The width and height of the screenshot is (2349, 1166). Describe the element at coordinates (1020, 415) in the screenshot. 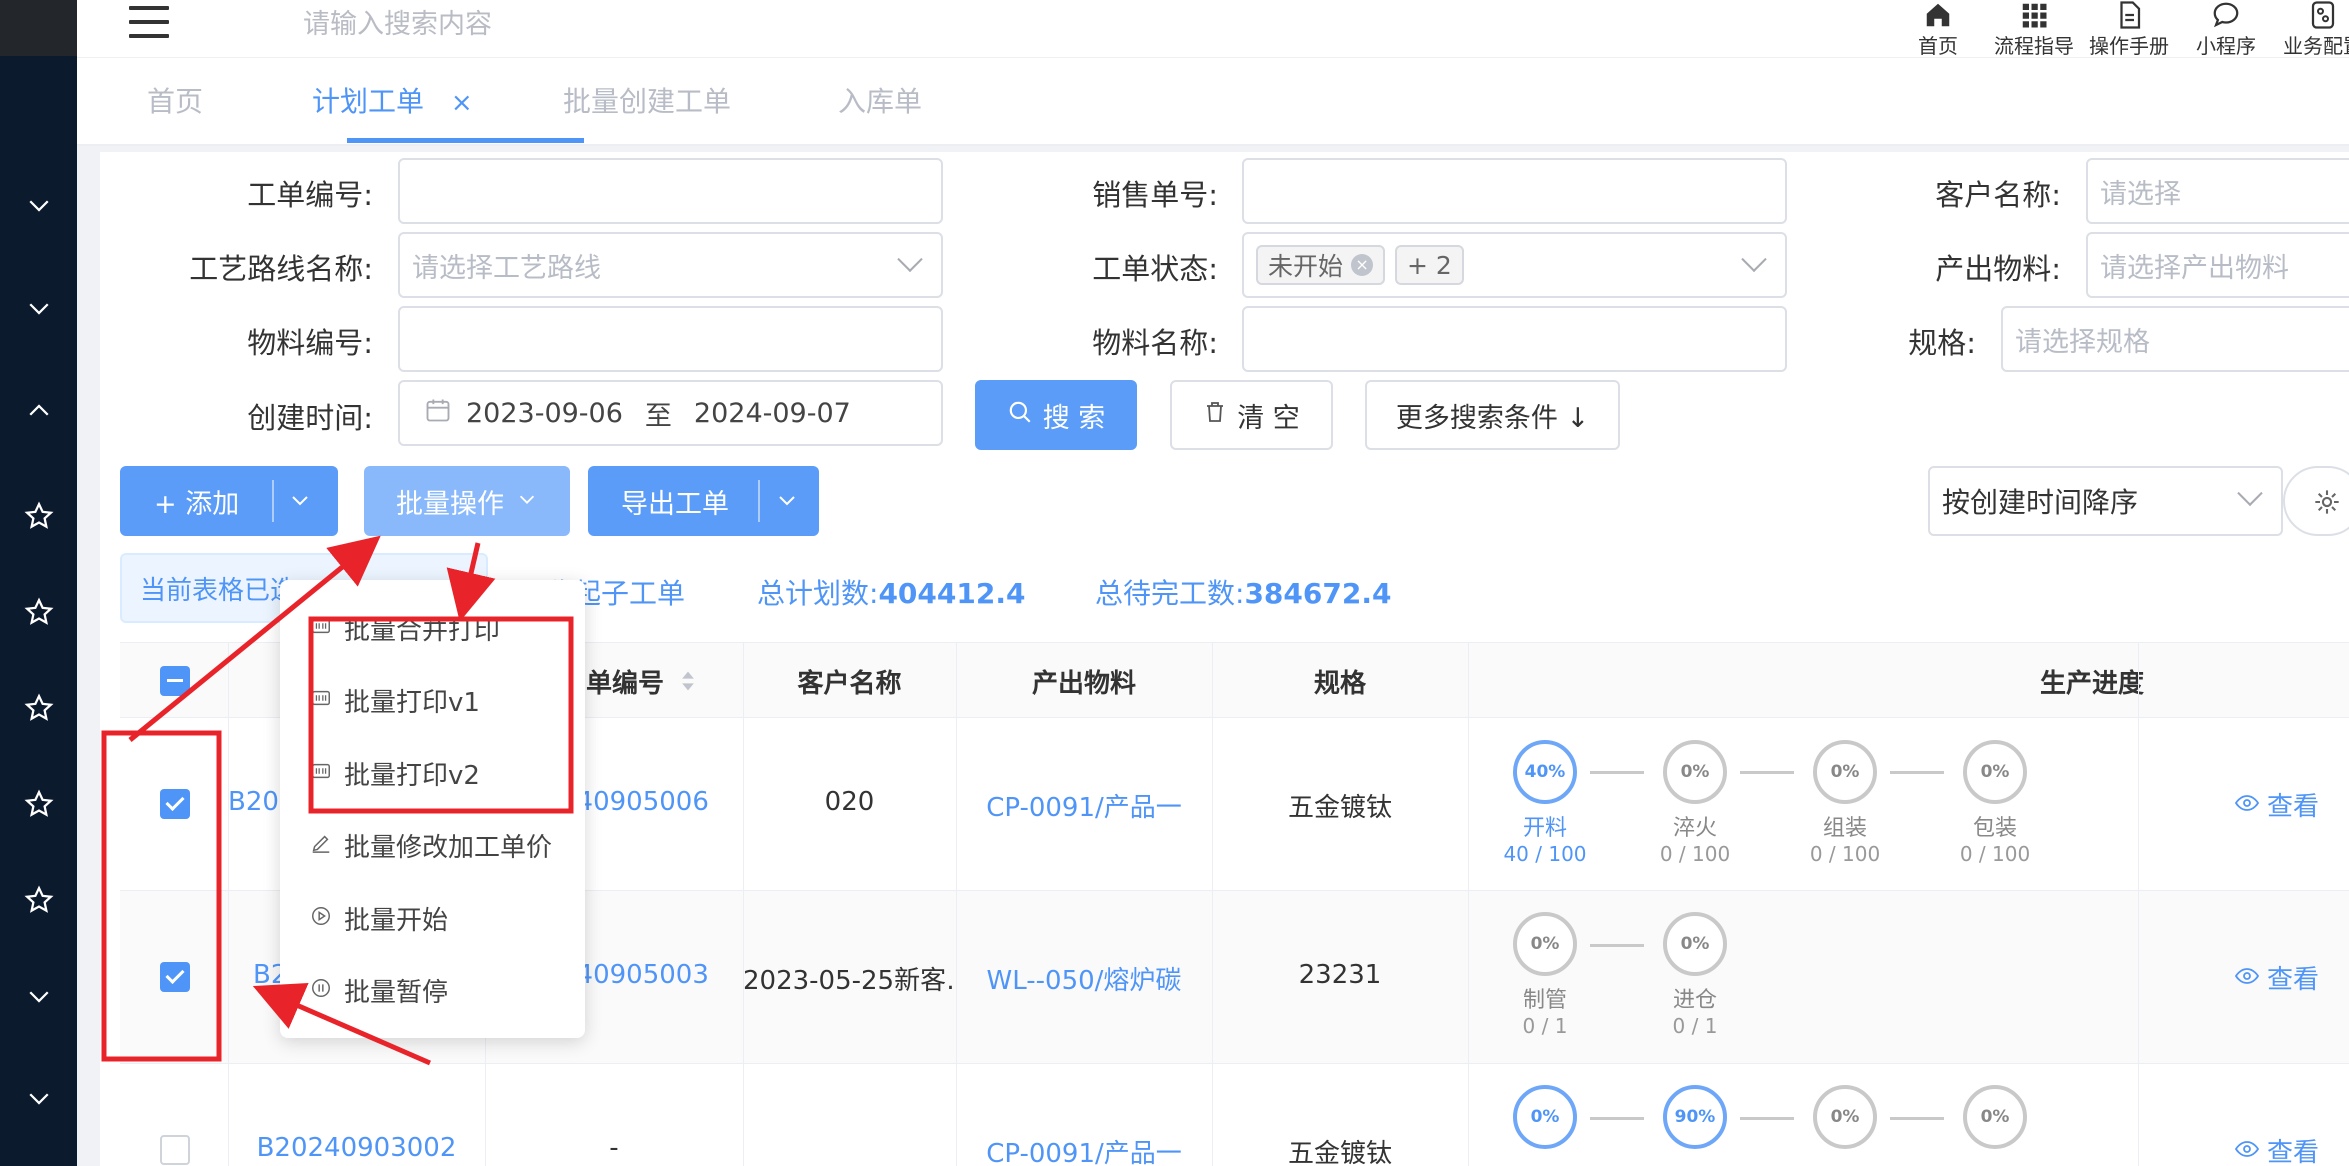

I see `search-icon` at that location.